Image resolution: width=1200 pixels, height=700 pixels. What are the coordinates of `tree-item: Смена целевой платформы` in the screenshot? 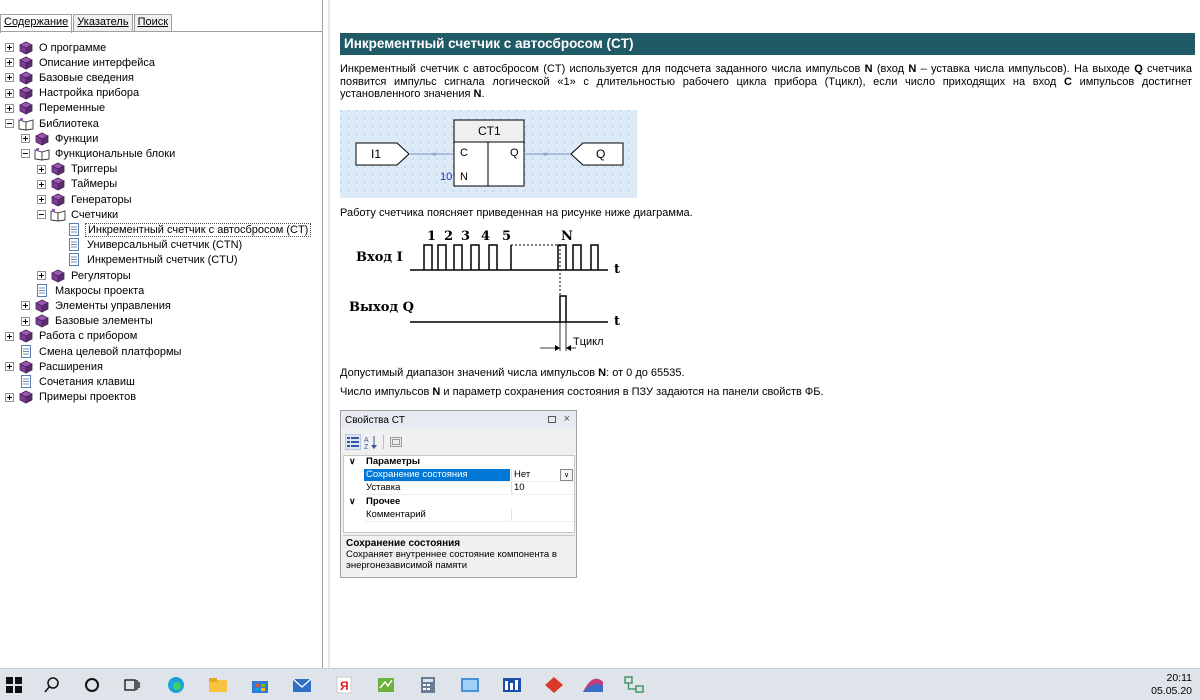 It's located at (94, 351).